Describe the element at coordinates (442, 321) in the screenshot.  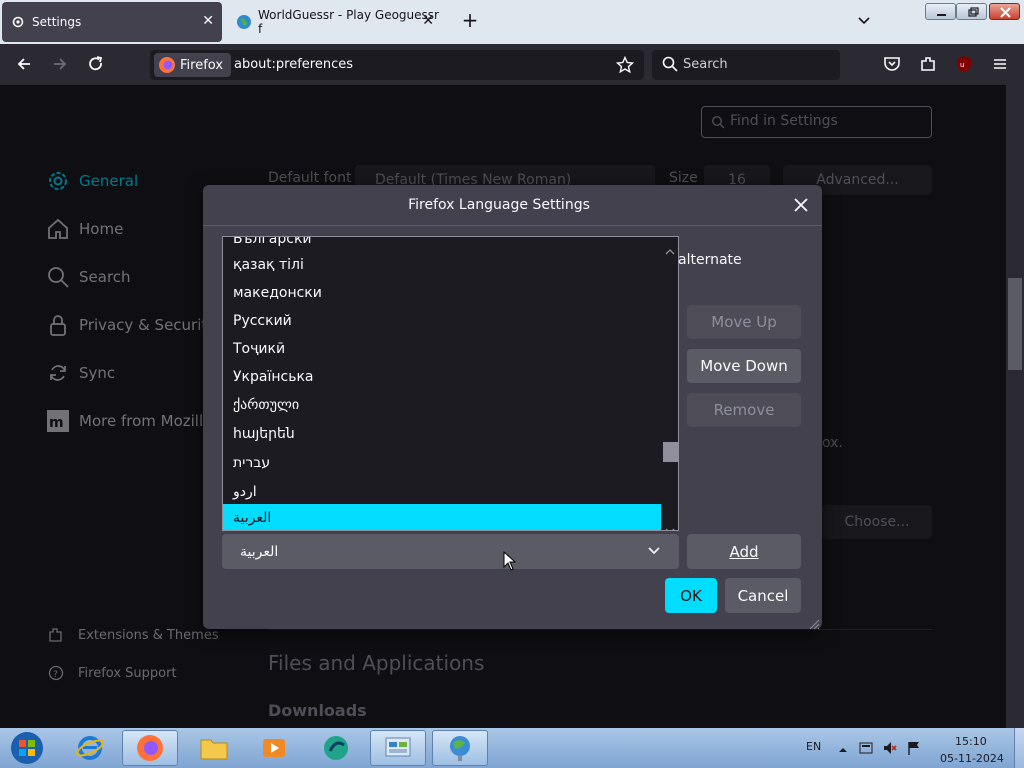
I see `list-item: Русский` at that location.